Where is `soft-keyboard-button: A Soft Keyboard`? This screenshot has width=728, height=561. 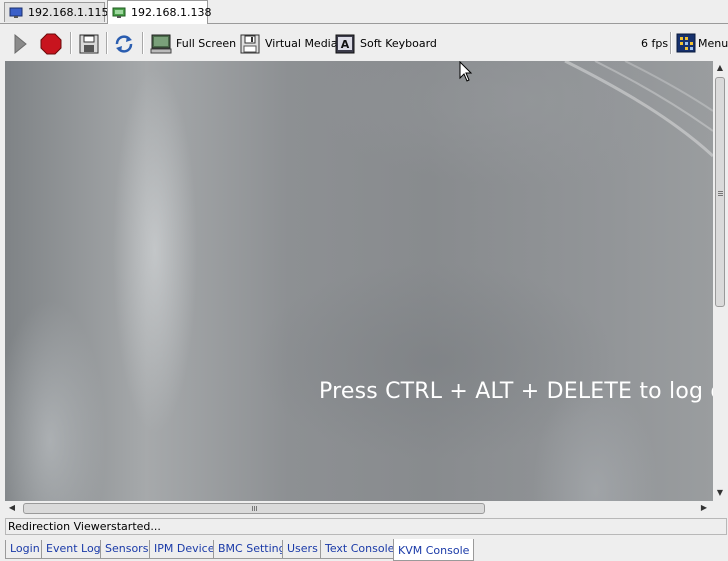 soft-keyboard-button: A Soft Keyboard is located at coordinates (385, 43).